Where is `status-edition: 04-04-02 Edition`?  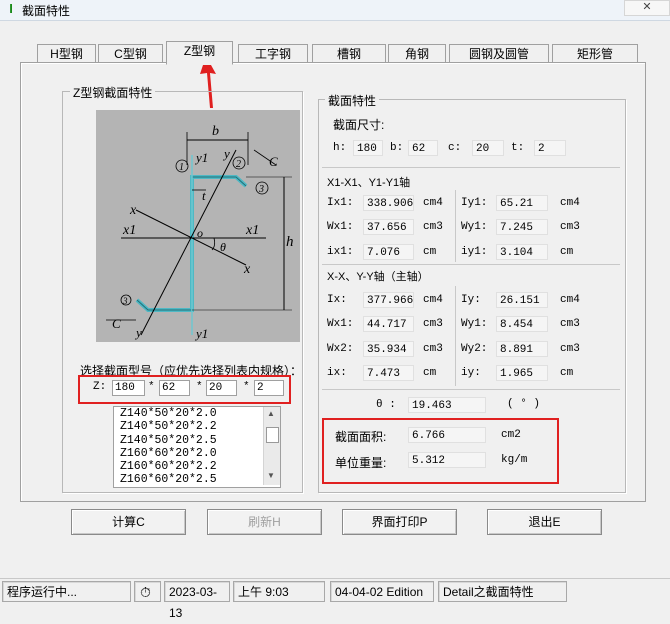 status-edition: 04-04-02 Edition is located at coordinates (382, 591).